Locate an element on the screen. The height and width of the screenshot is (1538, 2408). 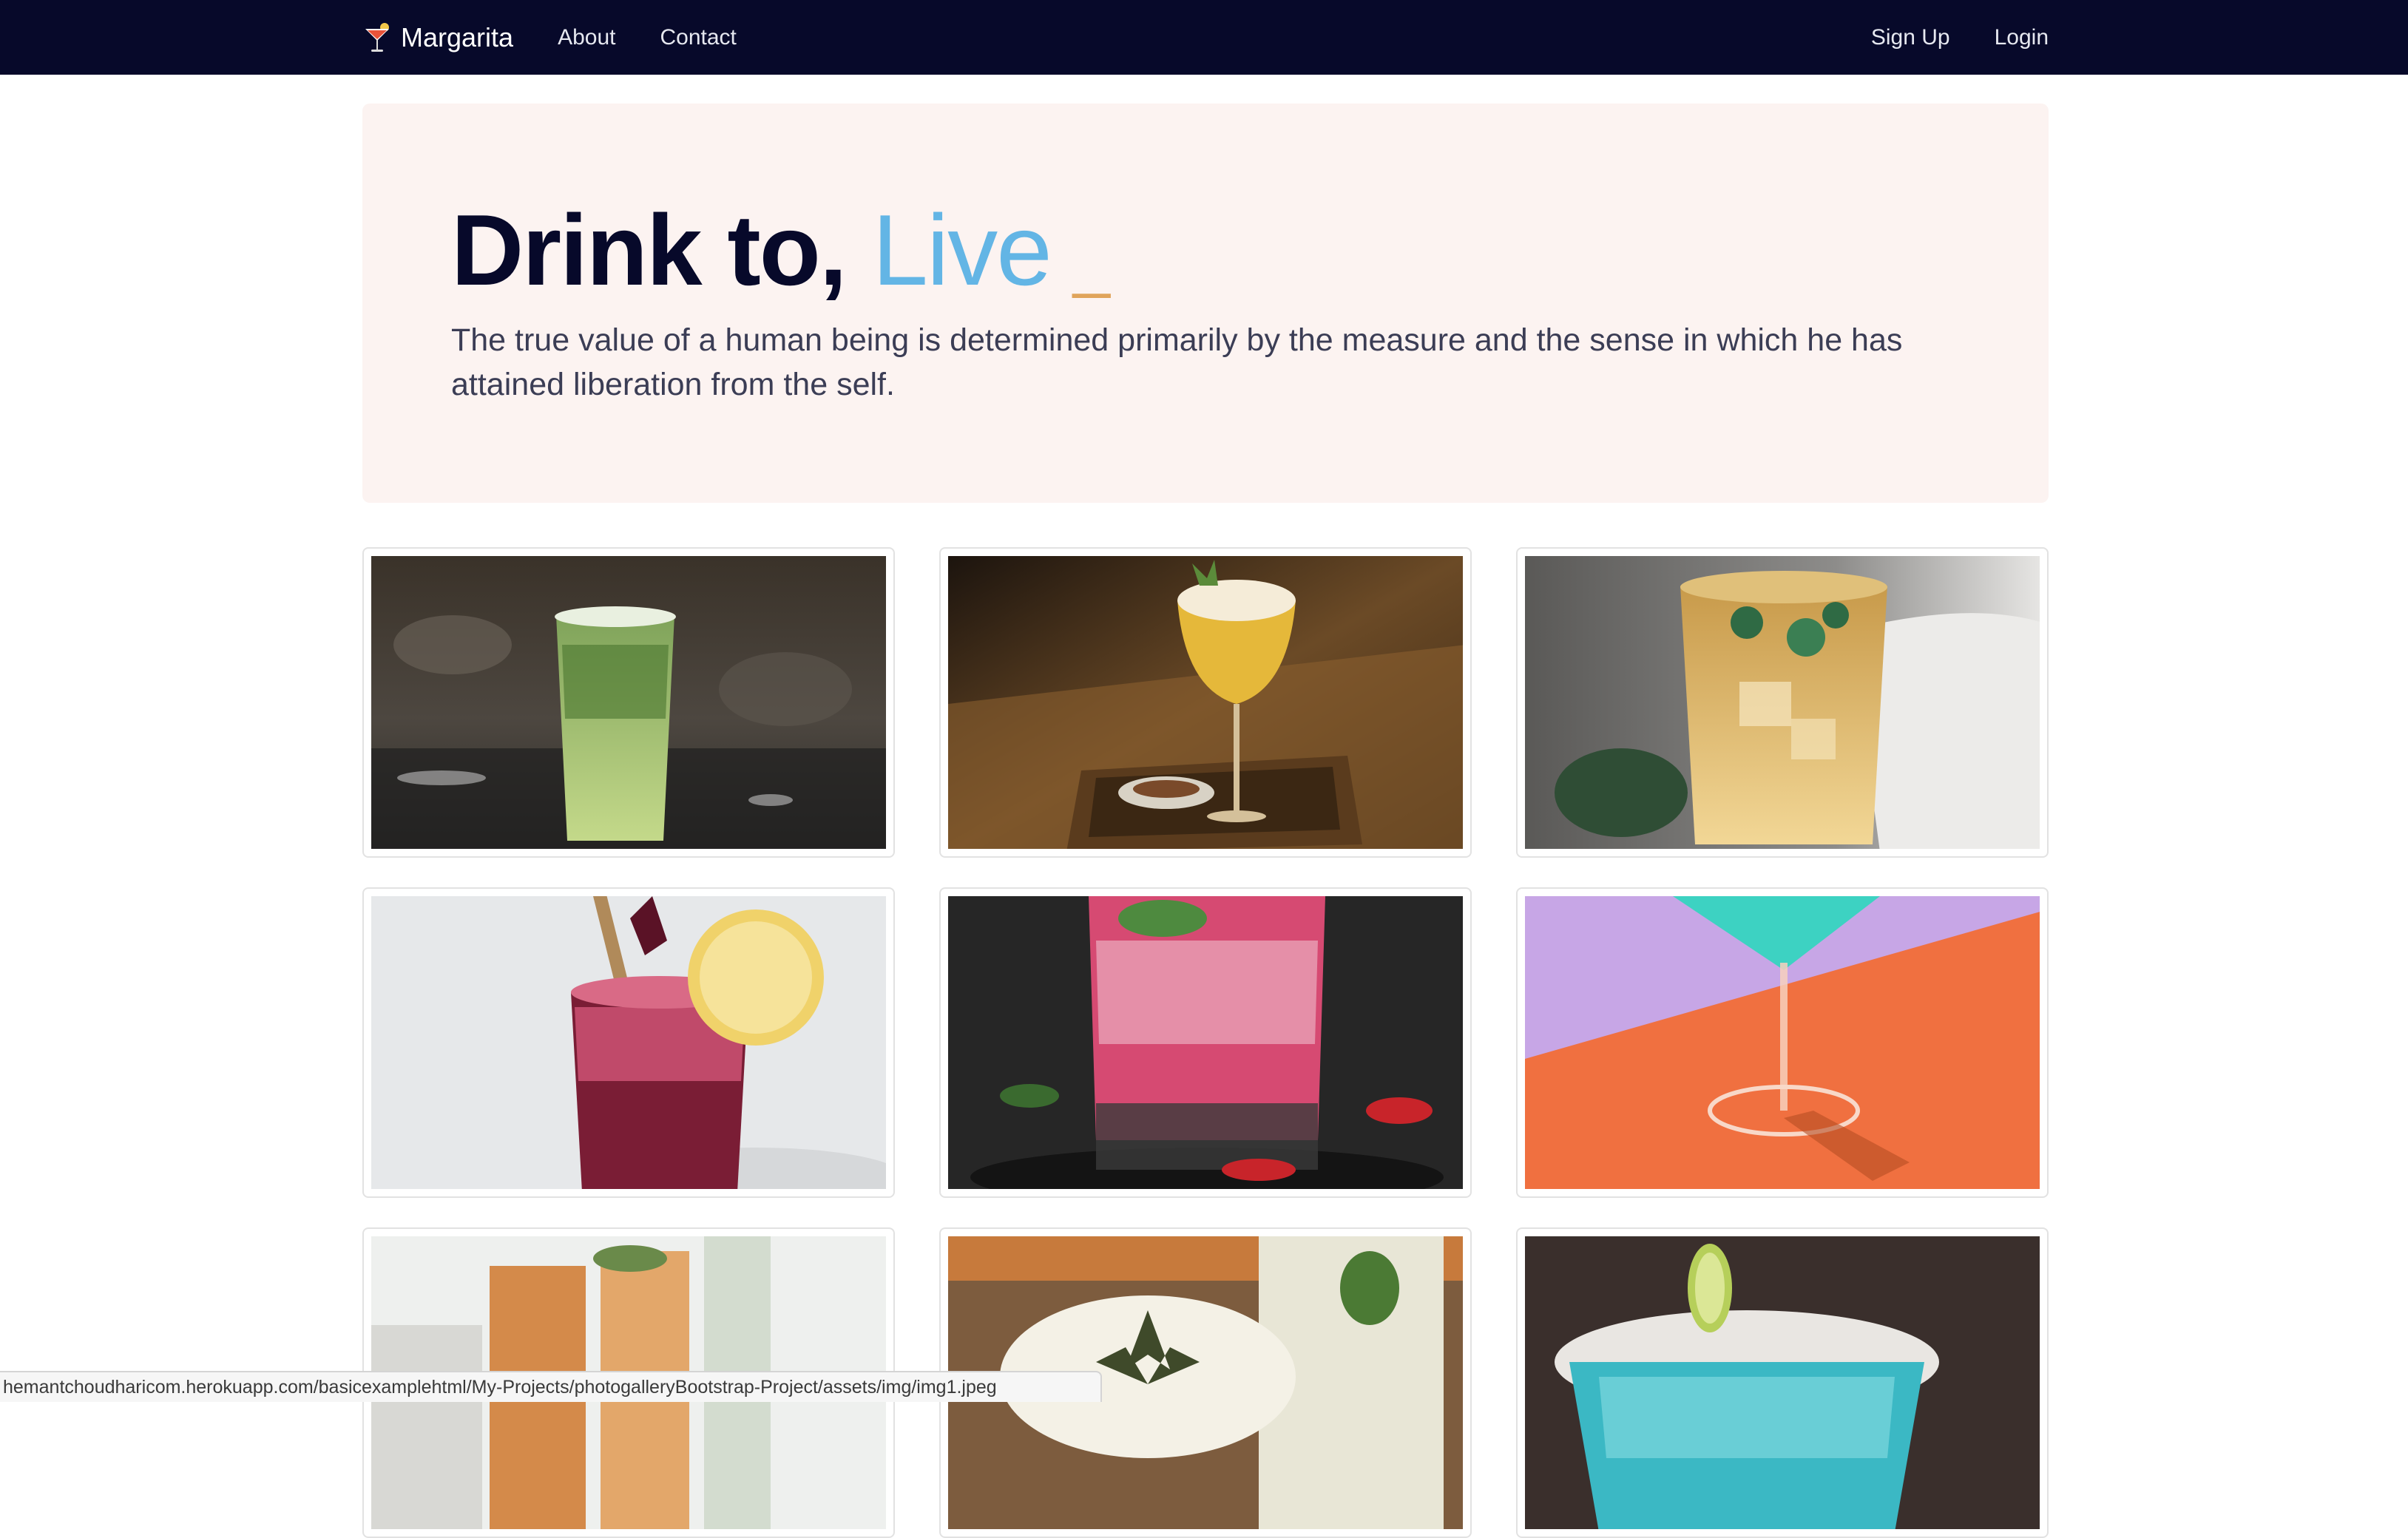
cocktail-glass-icon is located at coordinates (377, 37).